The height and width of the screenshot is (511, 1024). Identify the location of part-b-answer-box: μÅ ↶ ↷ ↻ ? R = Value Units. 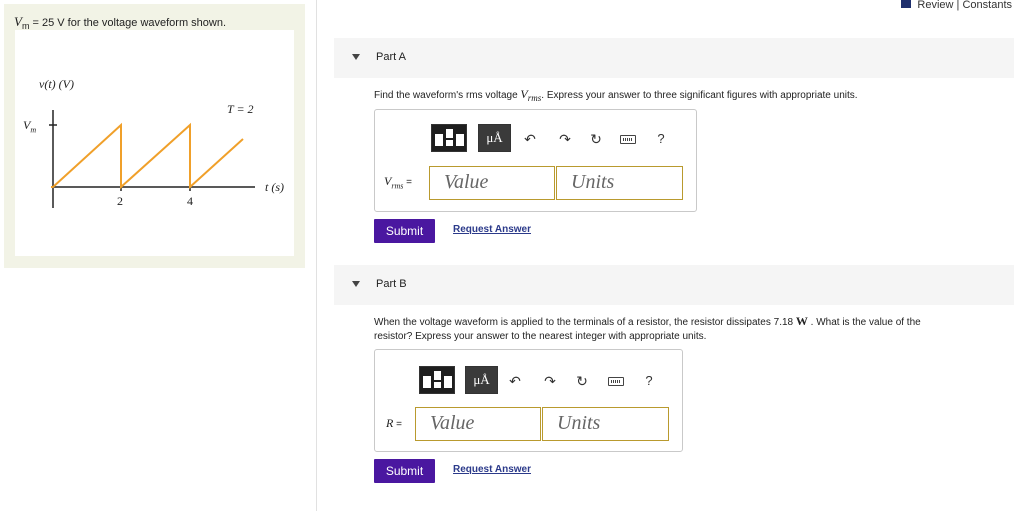
(528, 400).